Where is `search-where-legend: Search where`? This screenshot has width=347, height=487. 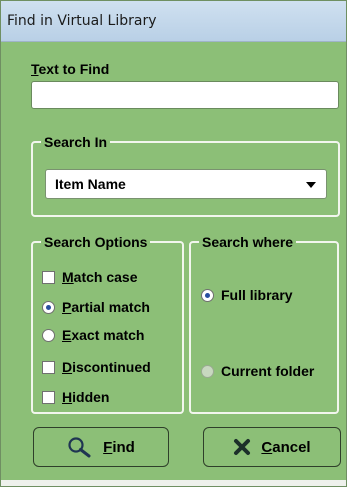
search-where-legend: Search where is located at coordinates (248, 242).